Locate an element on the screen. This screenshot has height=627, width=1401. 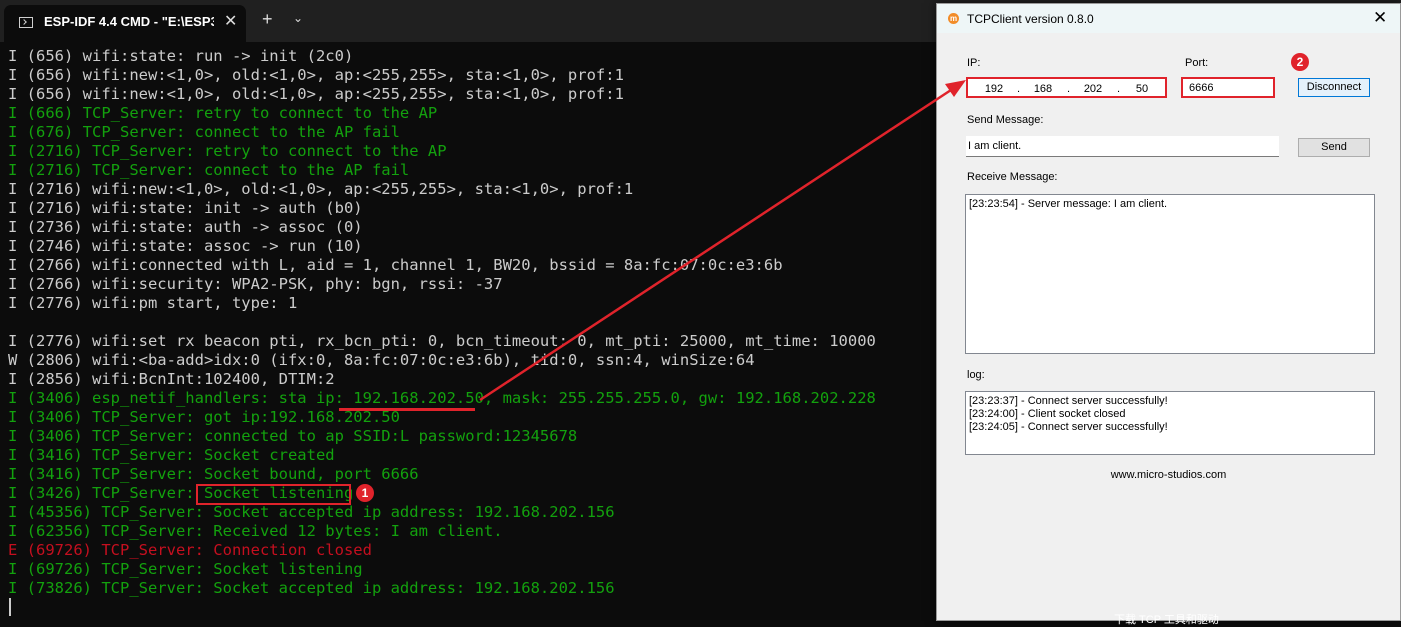
new-tab-plus-icon: + is located at coordinates (267, 19).